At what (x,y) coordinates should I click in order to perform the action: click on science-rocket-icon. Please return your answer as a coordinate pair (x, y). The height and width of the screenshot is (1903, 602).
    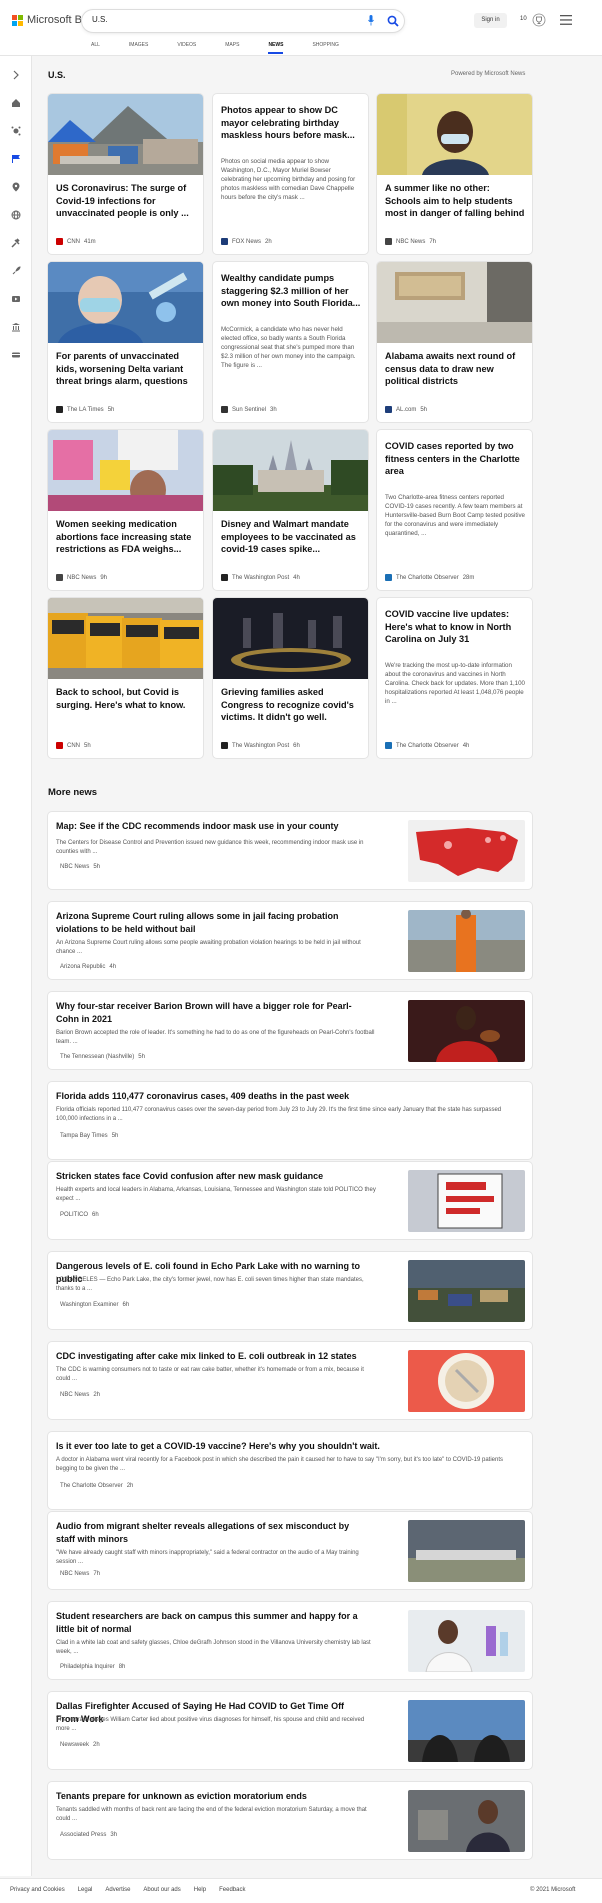
    Looking at the image, I should click on (16, 271).